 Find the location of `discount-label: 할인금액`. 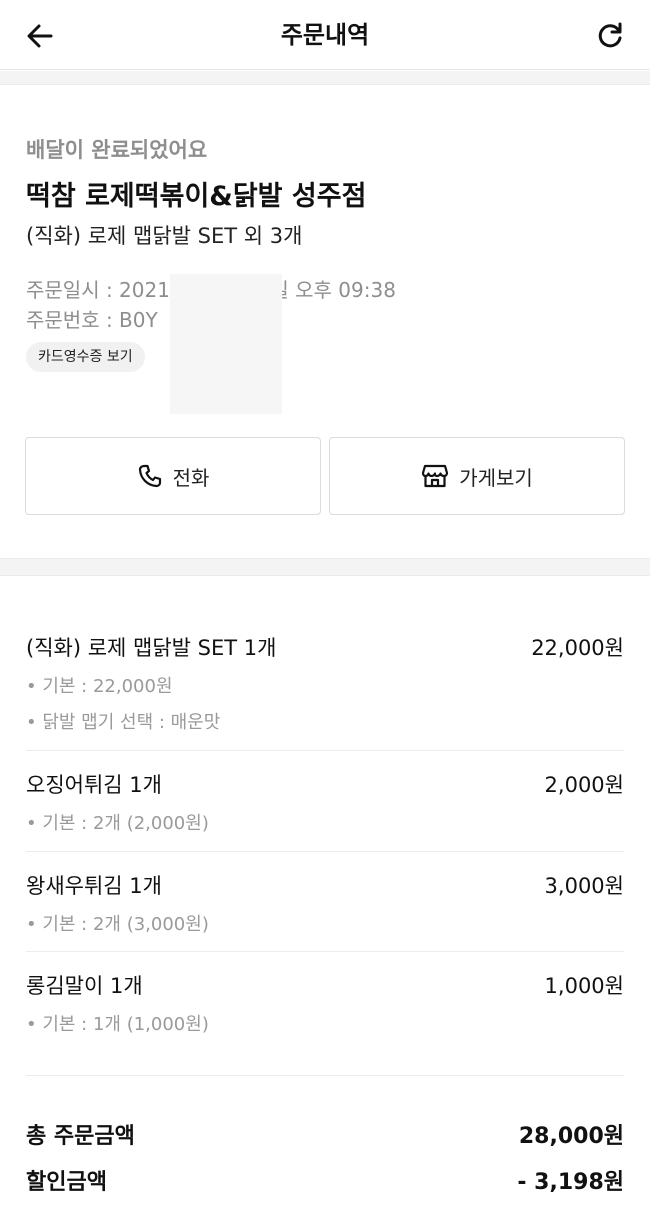

discount-label: 할인금액 is located at coordinates (66, 1182).